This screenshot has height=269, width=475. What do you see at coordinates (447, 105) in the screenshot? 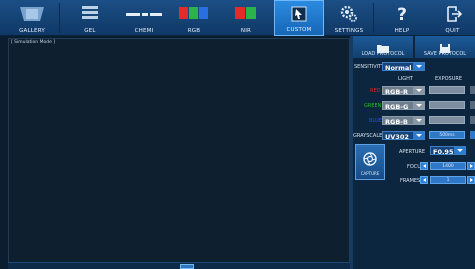
I see `green-exposure-field` at bounding box center [447, 105].